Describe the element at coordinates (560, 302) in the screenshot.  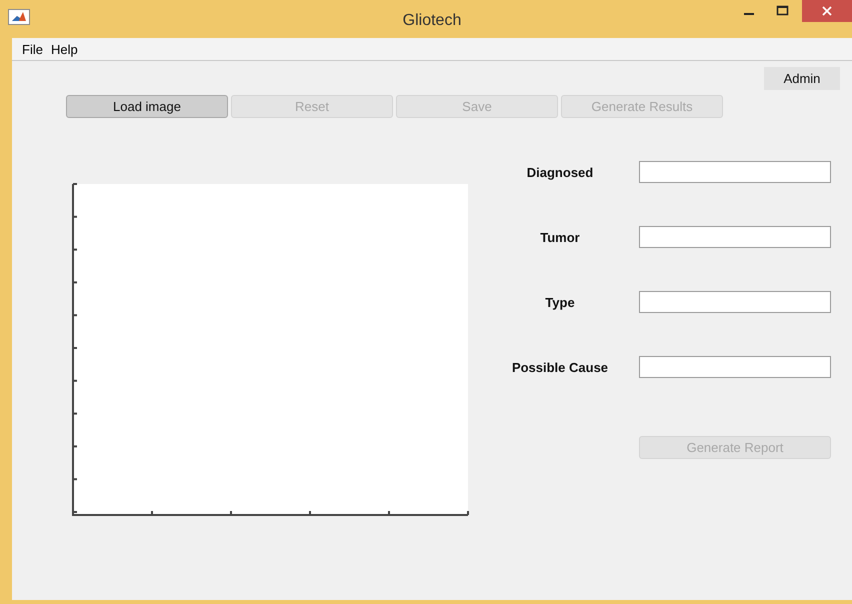
I see `field-label: Type` at that location.